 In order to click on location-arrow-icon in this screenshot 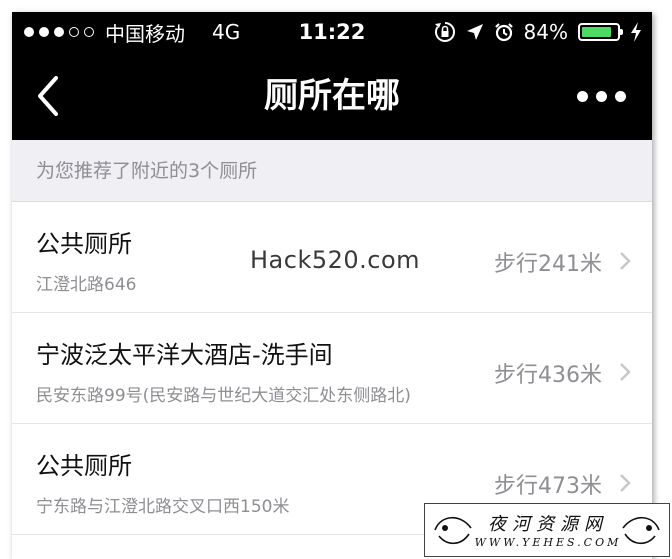, I will do `click(474, 32)`.